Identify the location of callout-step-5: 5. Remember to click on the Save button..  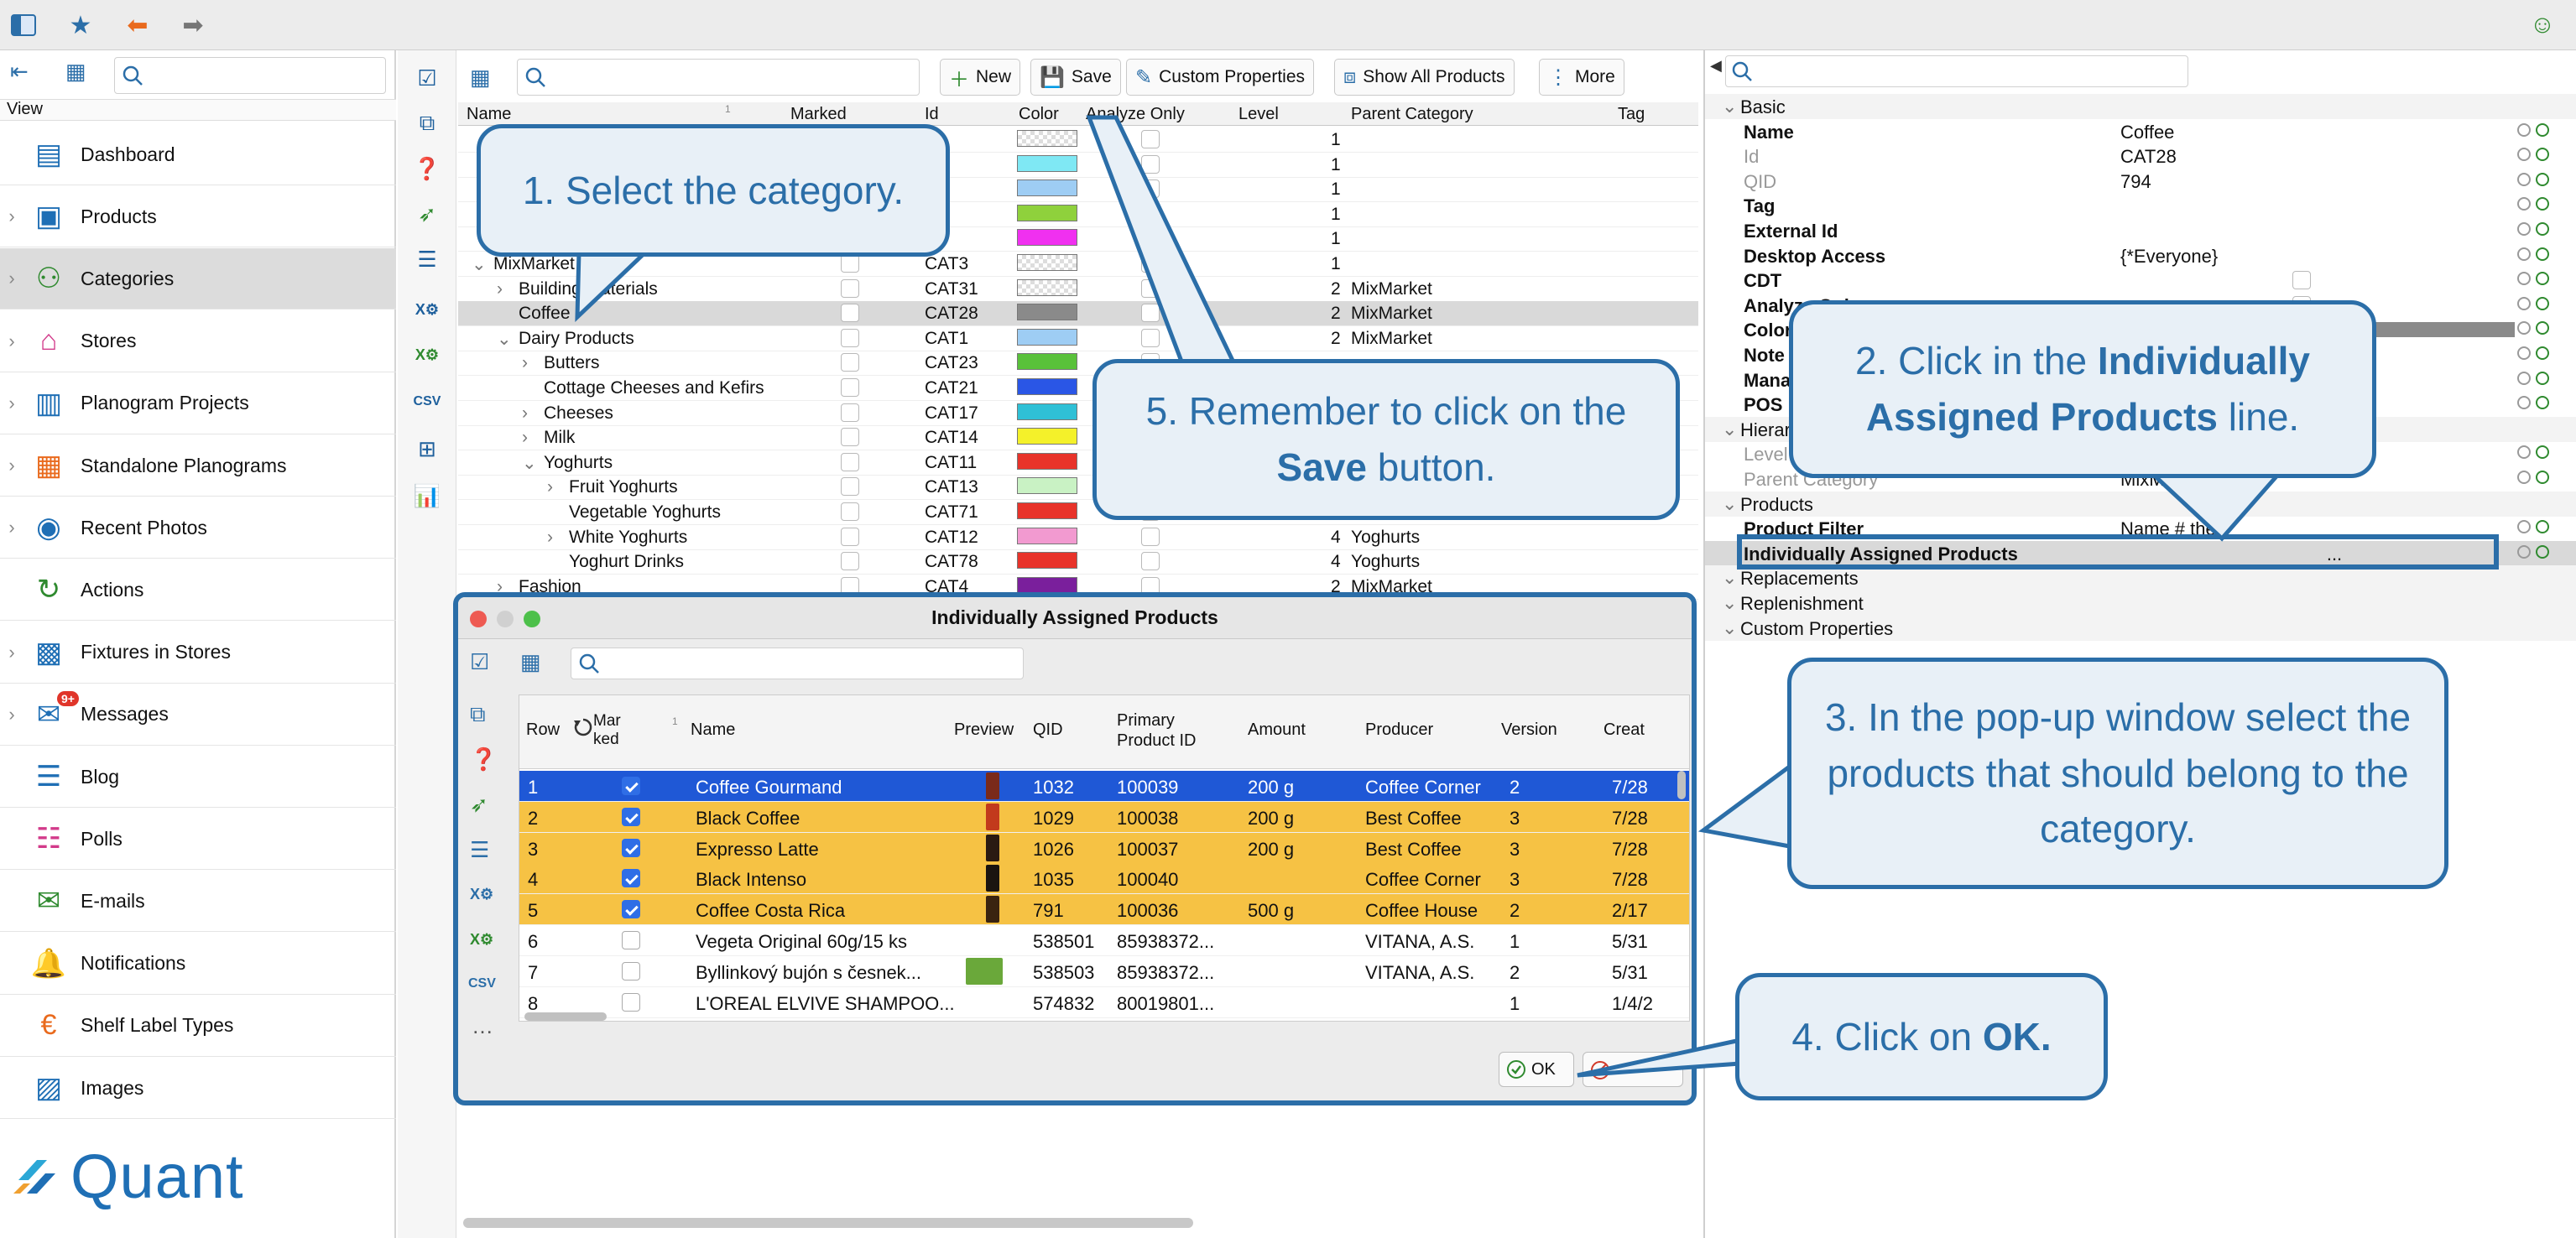
(1386, 439).